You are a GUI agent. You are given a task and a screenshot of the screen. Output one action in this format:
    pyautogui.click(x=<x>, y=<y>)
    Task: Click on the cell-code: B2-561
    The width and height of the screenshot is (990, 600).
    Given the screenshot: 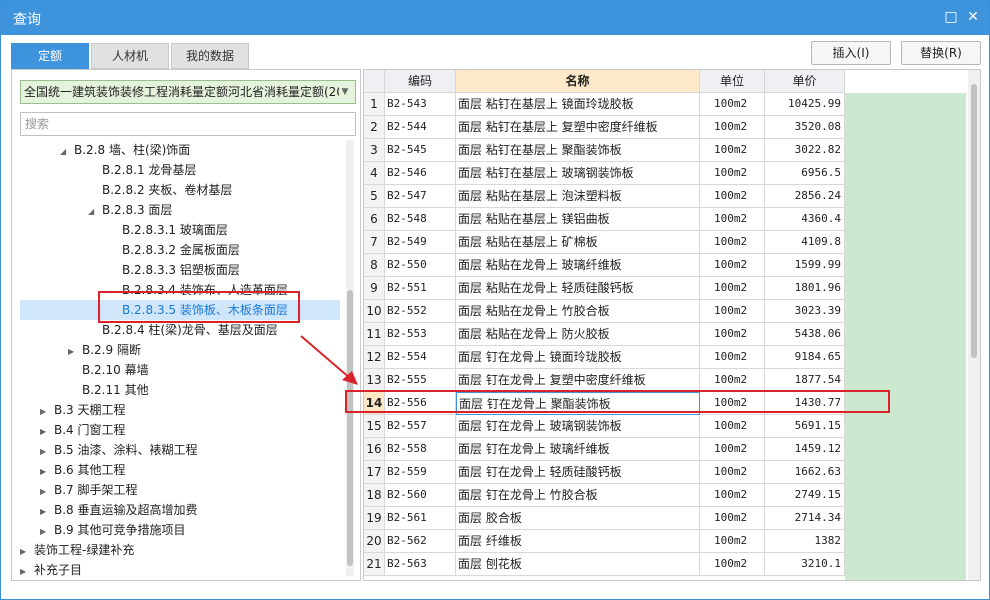 What is the action you would take?
    pyautogui.click(x=420, y=518)
    